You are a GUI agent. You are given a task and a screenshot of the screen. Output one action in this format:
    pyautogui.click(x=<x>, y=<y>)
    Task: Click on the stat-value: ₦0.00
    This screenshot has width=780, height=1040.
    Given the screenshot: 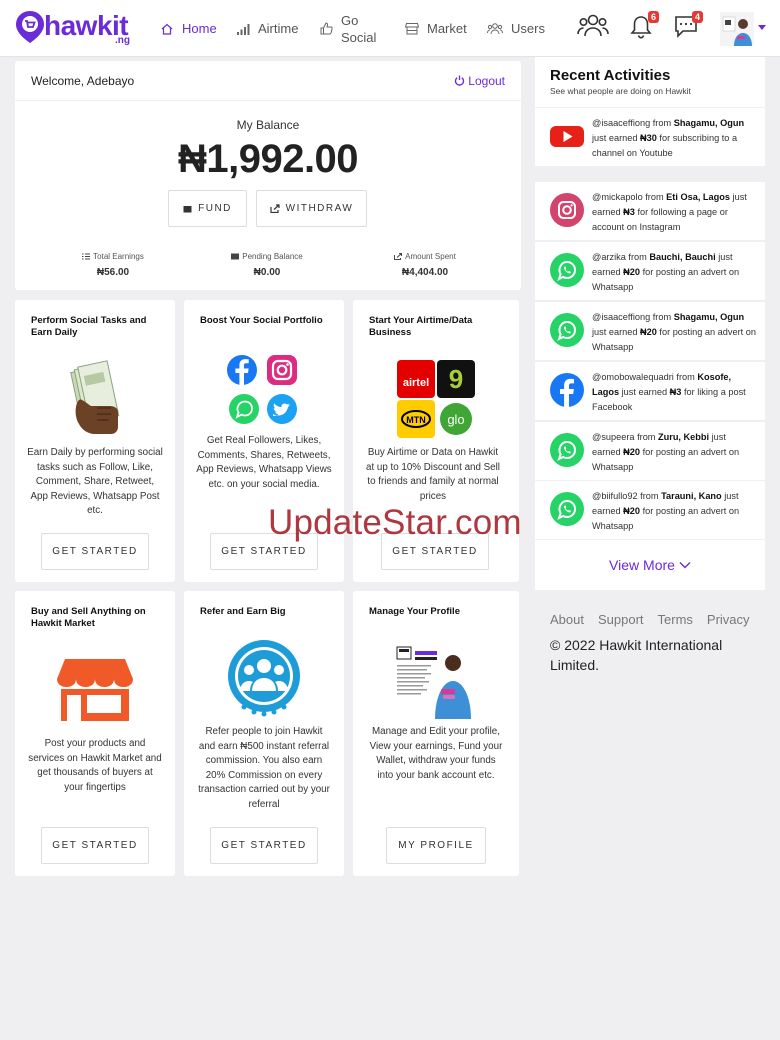 What is the action you would take?
    pyautogui.click(x=267, y=272)
    